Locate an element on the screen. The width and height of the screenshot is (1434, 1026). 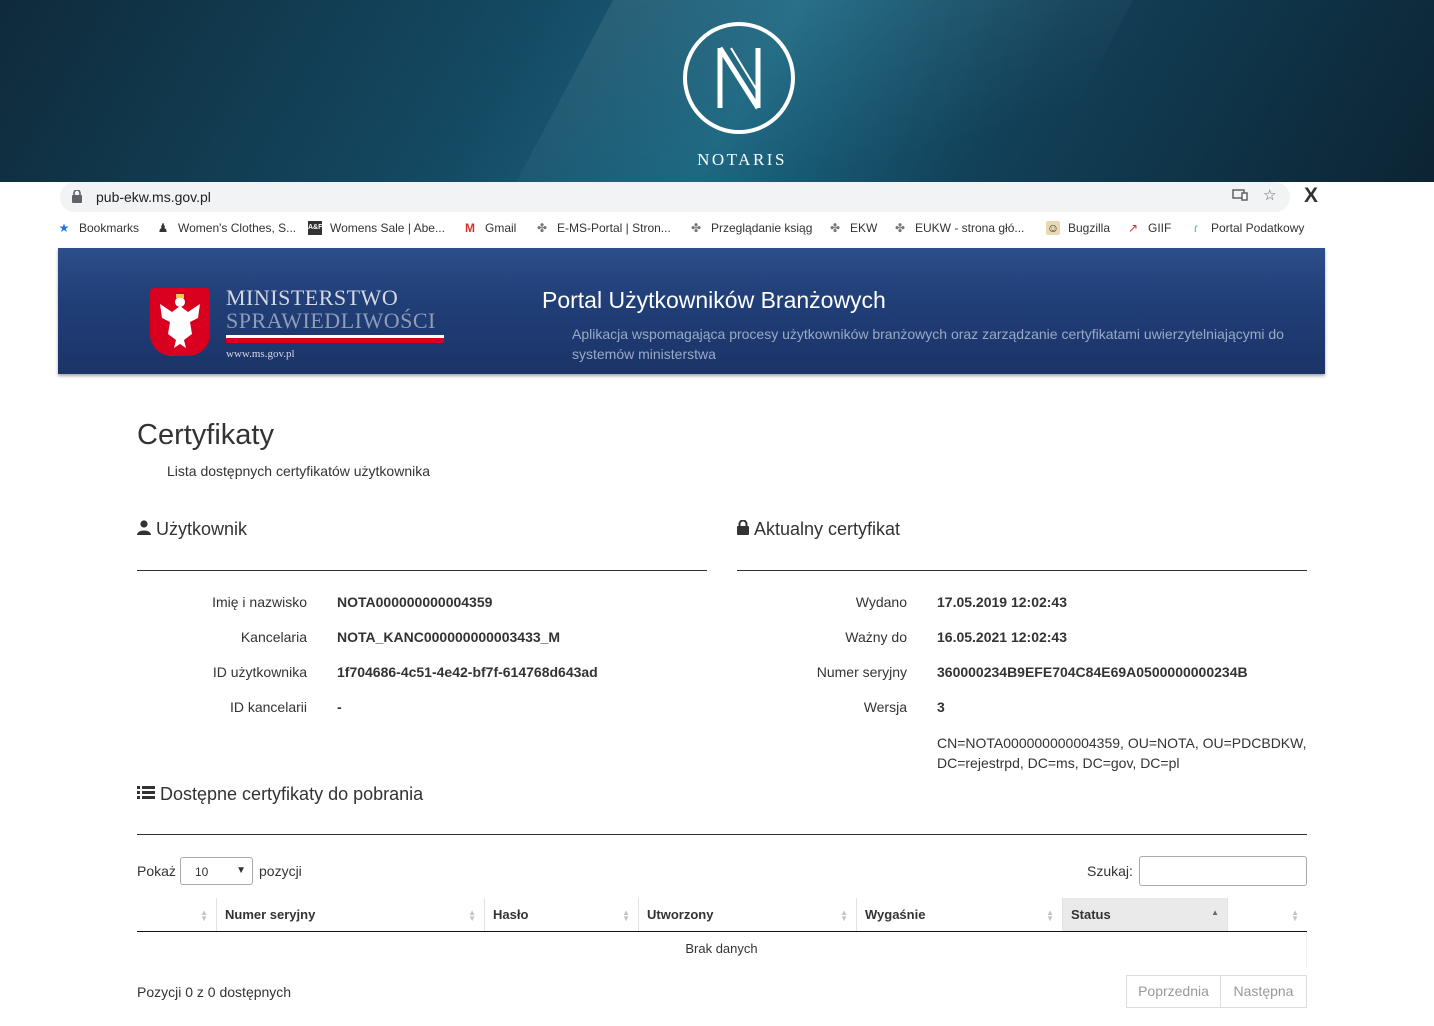
serial-number-value: 360000234B9EFE704C84E69A0500000000234B is located at coordinates (1092, 672).